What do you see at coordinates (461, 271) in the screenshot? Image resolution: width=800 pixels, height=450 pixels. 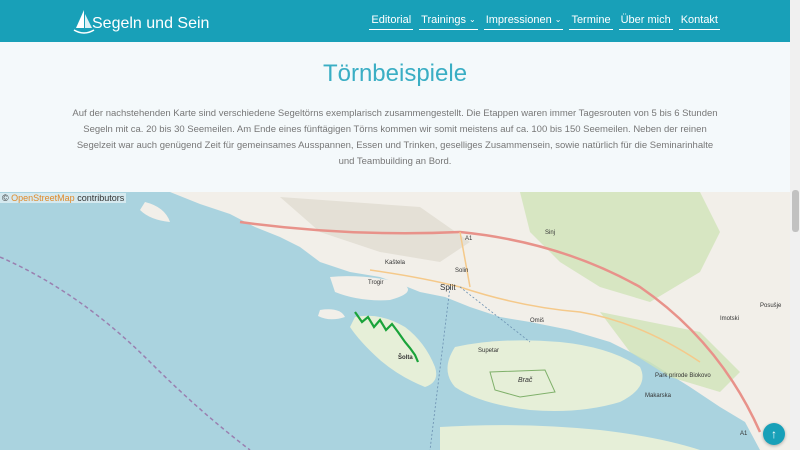 I see `map-label-solin: Solin` at bounding box center [461, 271].